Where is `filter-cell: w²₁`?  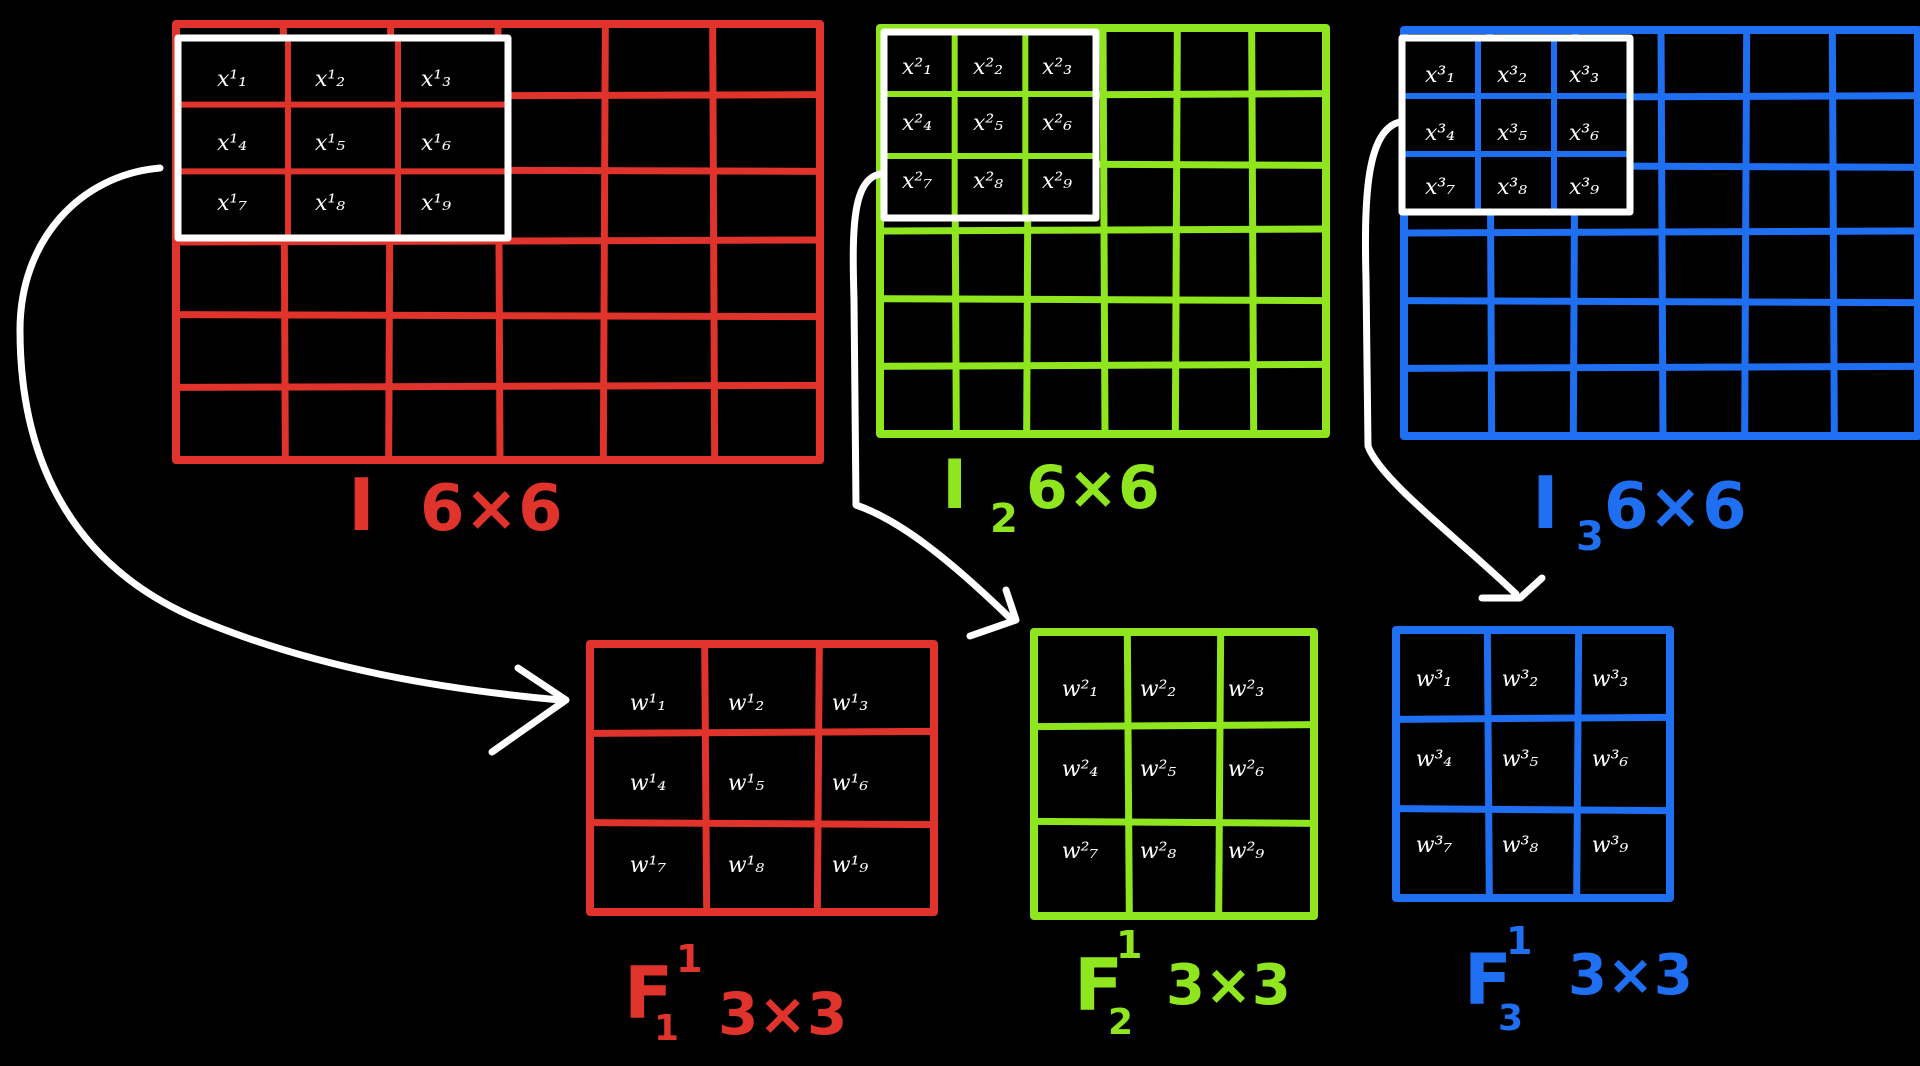 filter-cell: w²₁ is located at coordinates (1080, 689).